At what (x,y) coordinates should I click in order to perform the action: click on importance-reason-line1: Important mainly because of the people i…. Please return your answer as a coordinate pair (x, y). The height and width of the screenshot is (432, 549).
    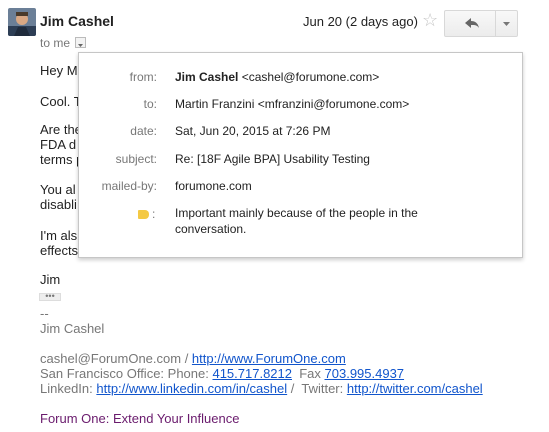
    Looking at the image, I should click on (296, 213).